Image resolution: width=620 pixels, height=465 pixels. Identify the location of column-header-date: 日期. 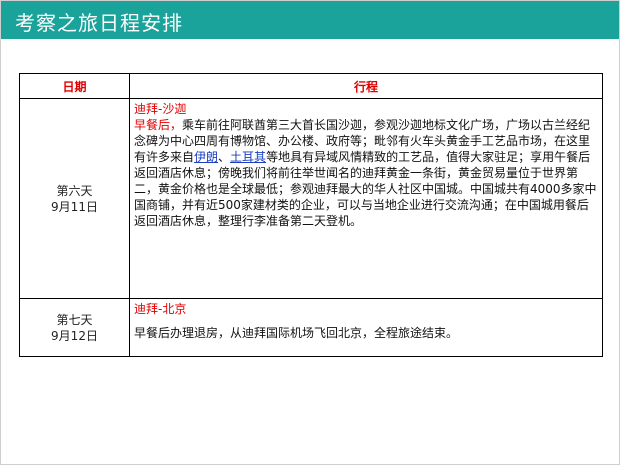
(74, 86).